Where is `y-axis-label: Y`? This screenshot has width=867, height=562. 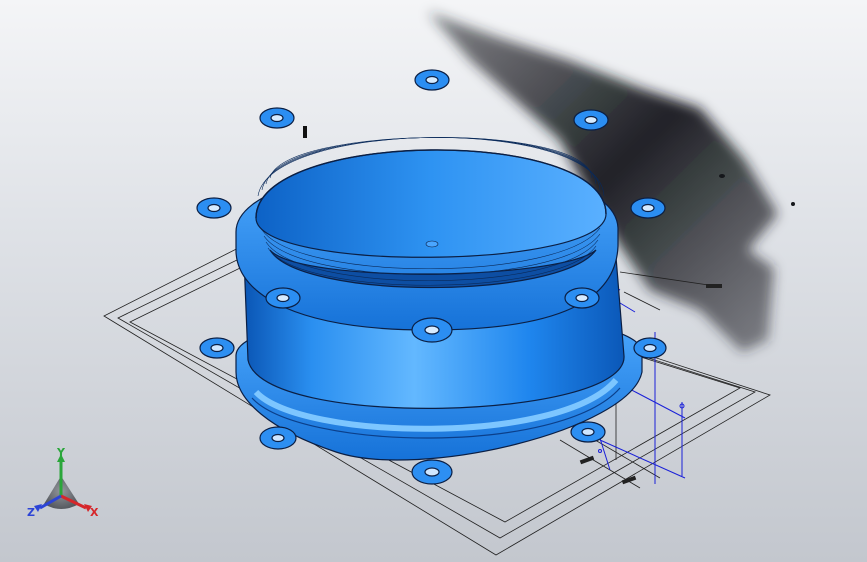
y-axis-label: Y is located at coordinates (61, 453).